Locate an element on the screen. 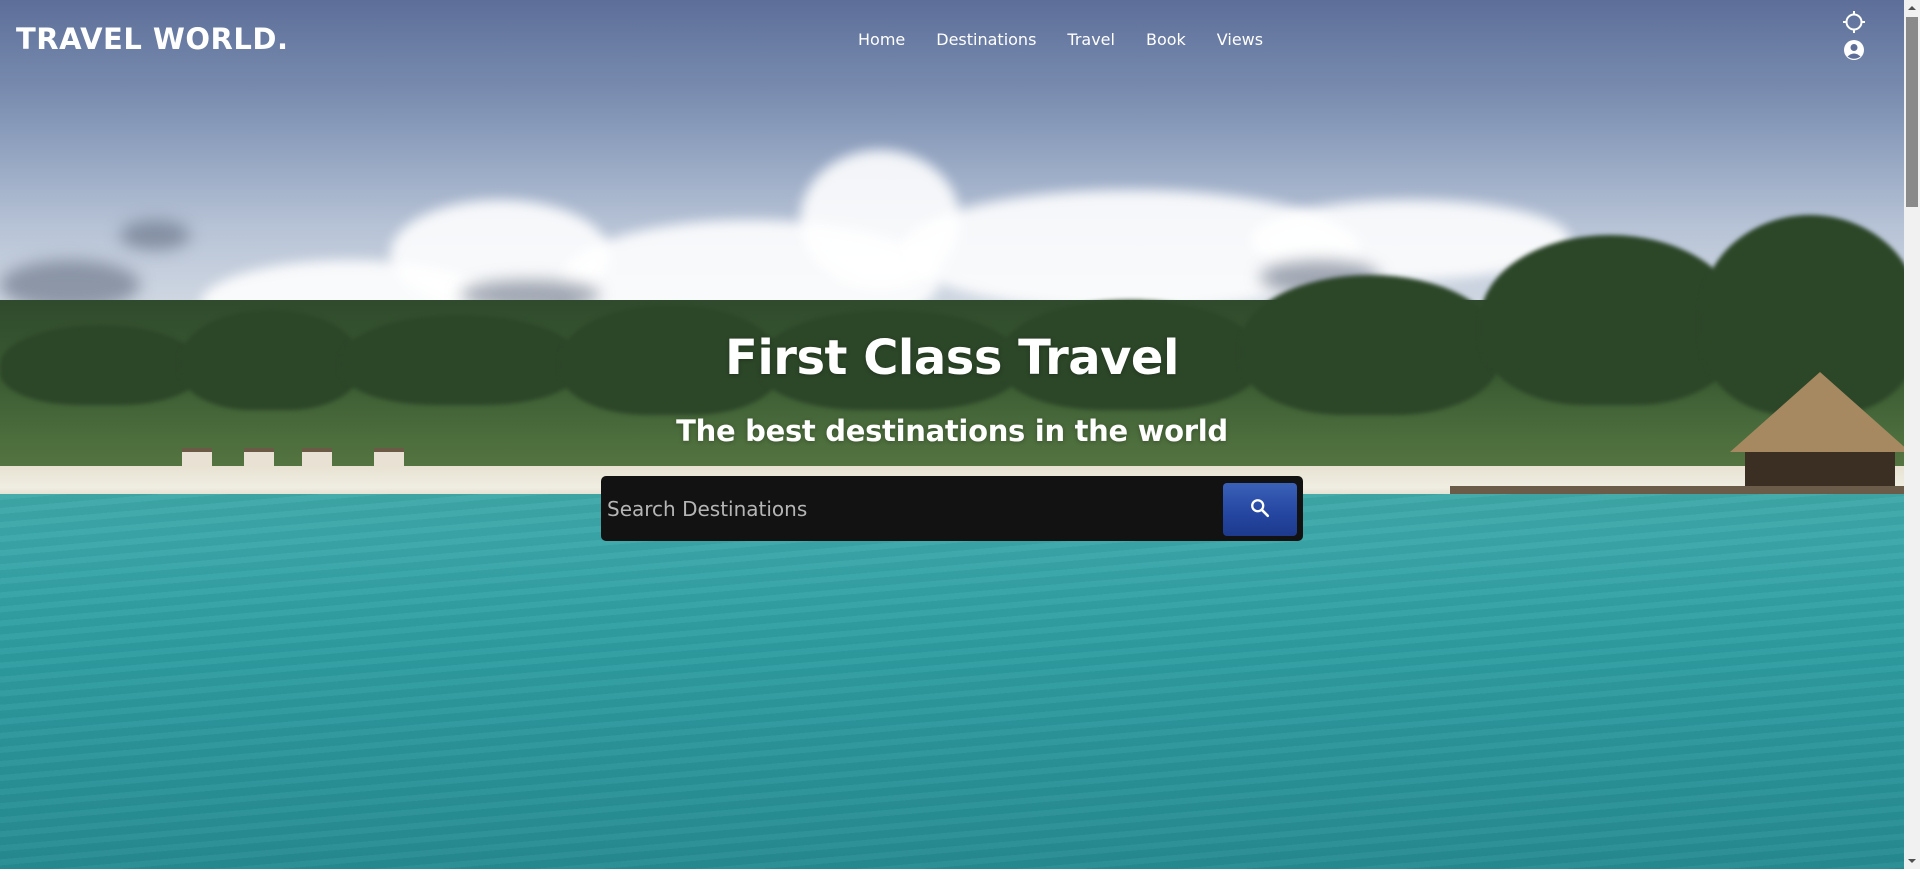 This screenshot has width=1920, height=869. nav-link-views: Views is located at coordinates (1240, 39).